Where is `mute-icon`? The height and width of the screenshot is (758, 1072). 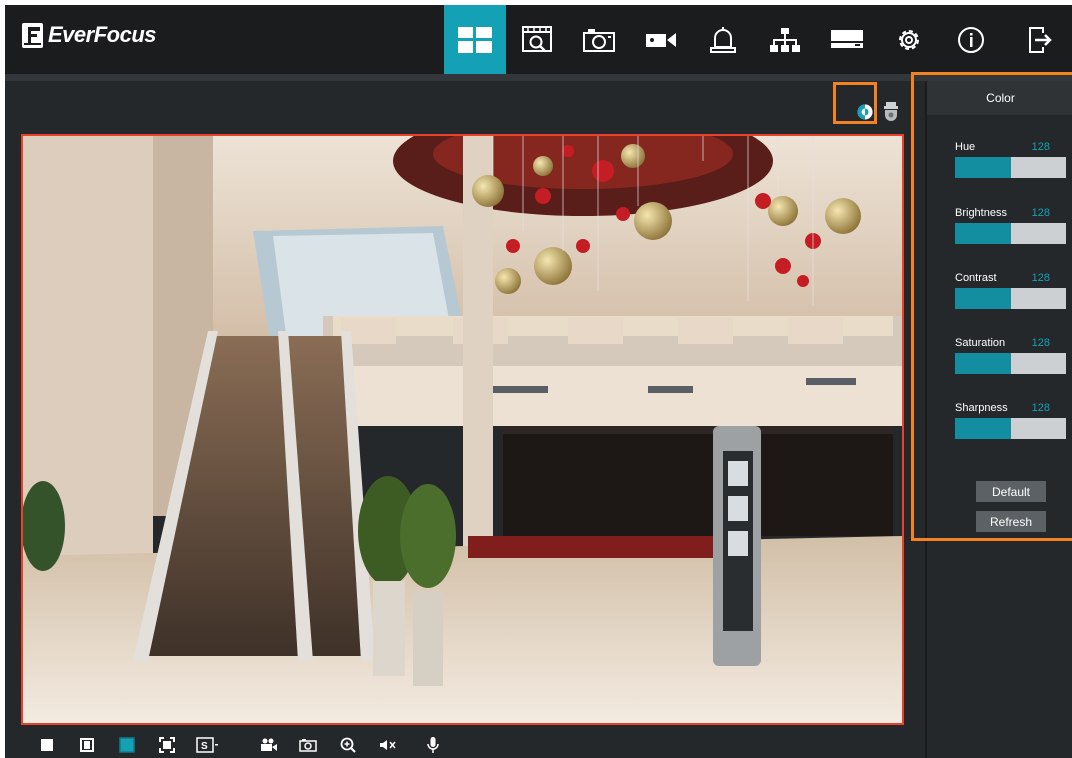 mute-icon is located at coordinates (388, 745).